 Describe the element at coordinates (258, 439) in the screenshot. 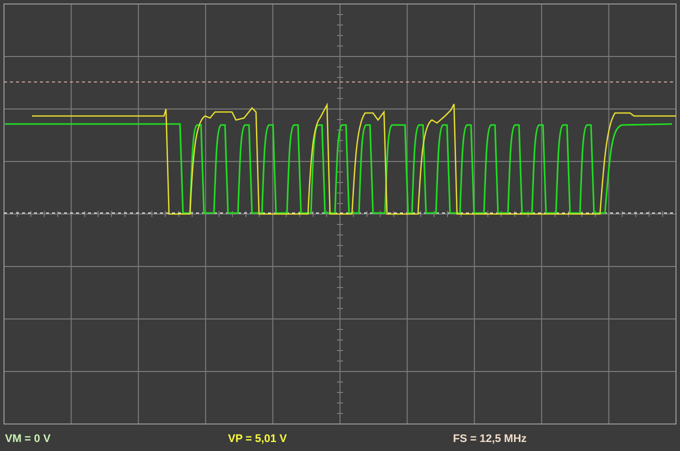

I see `readout-text: VP = 5,01 V` at that location.